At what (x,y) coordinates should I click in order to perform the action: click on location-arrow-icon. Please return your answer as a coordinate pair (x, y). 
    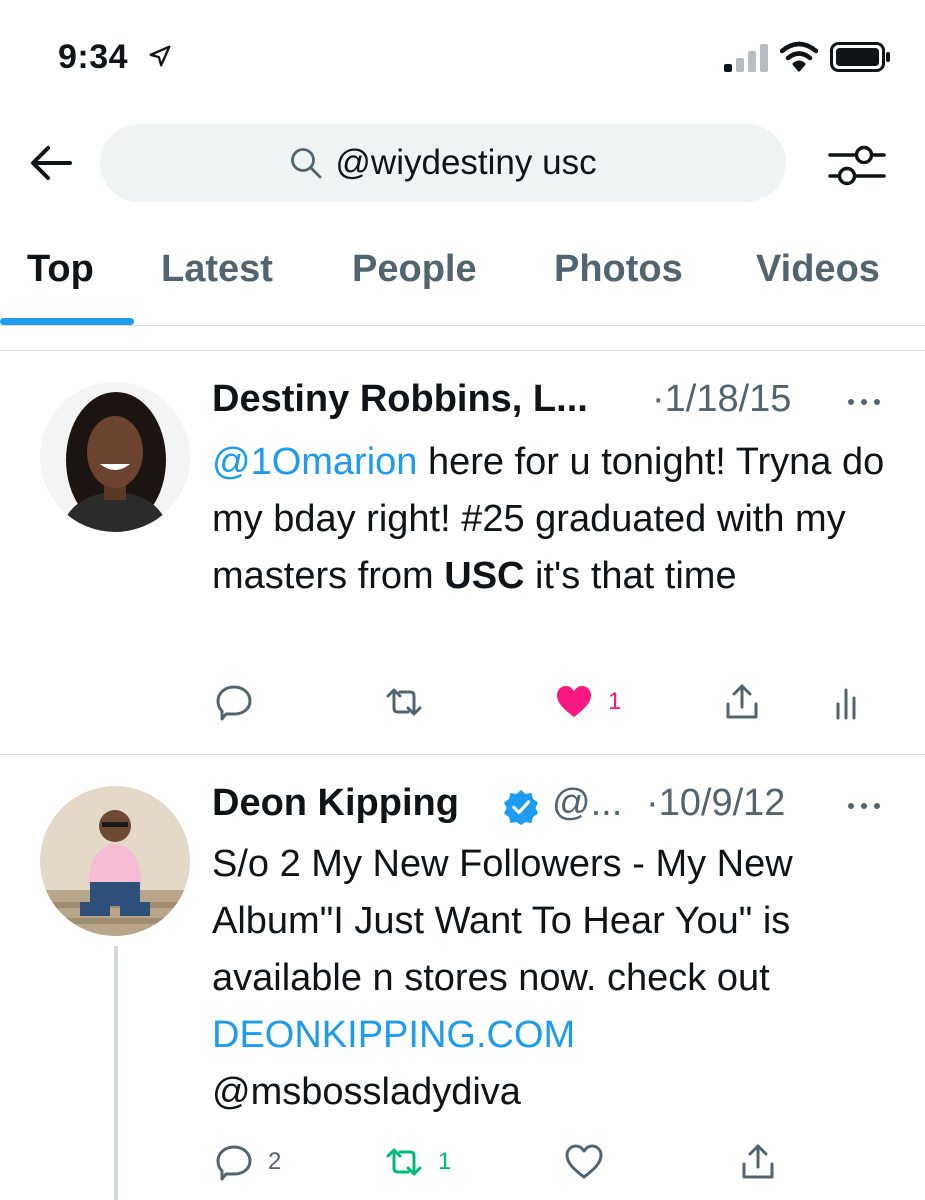
    Looking at the image, I should click on (160, 56).